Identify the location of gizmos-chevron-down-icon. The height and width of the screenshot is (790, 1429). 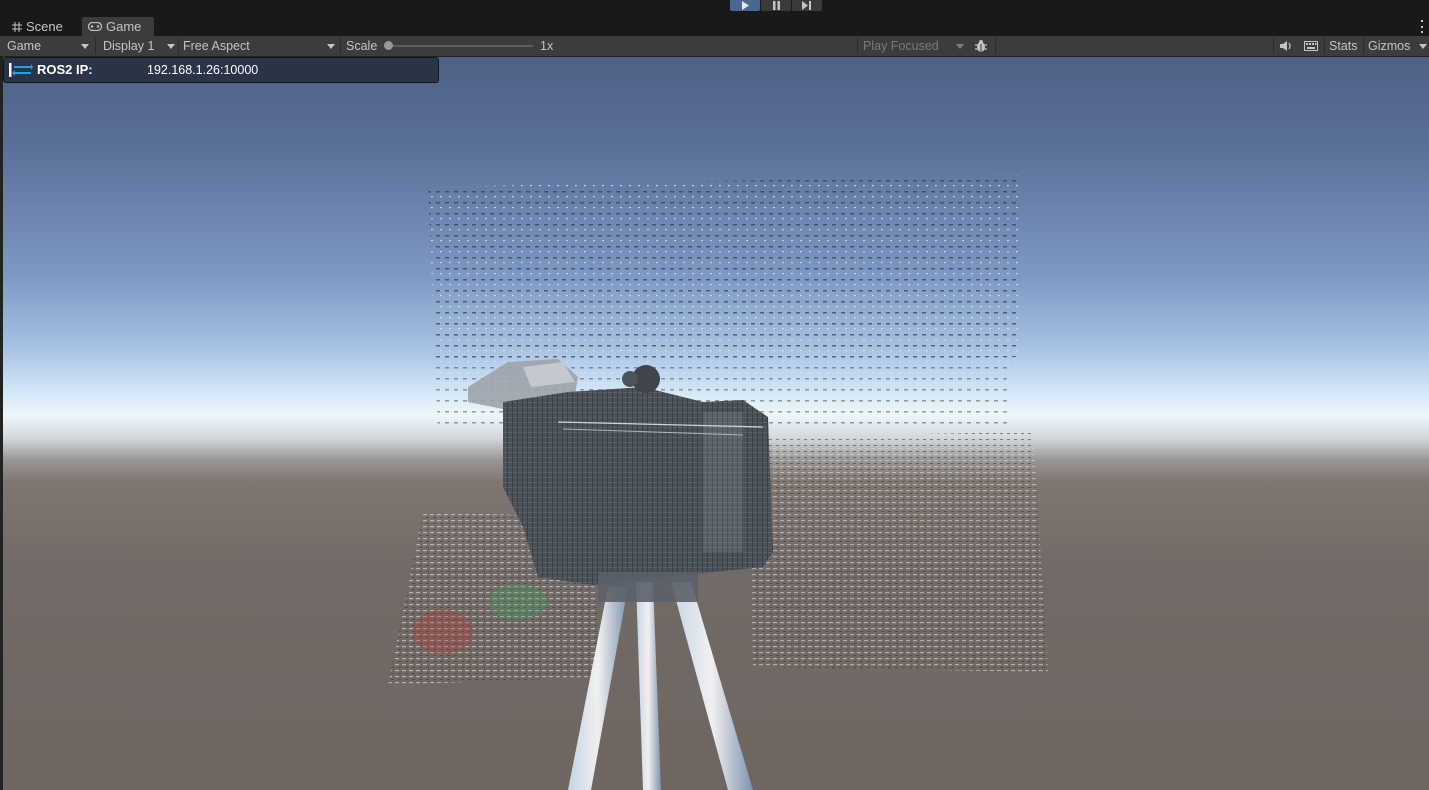
(1423, 46).